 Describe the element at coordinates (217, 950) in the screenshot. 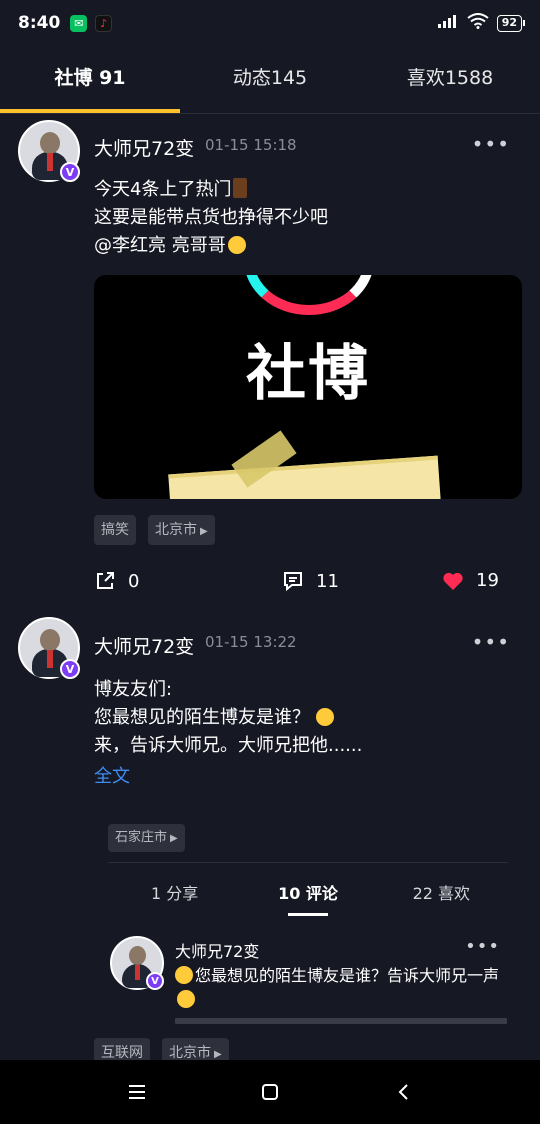

I see `comment-author: 大师兄72变` at that location.